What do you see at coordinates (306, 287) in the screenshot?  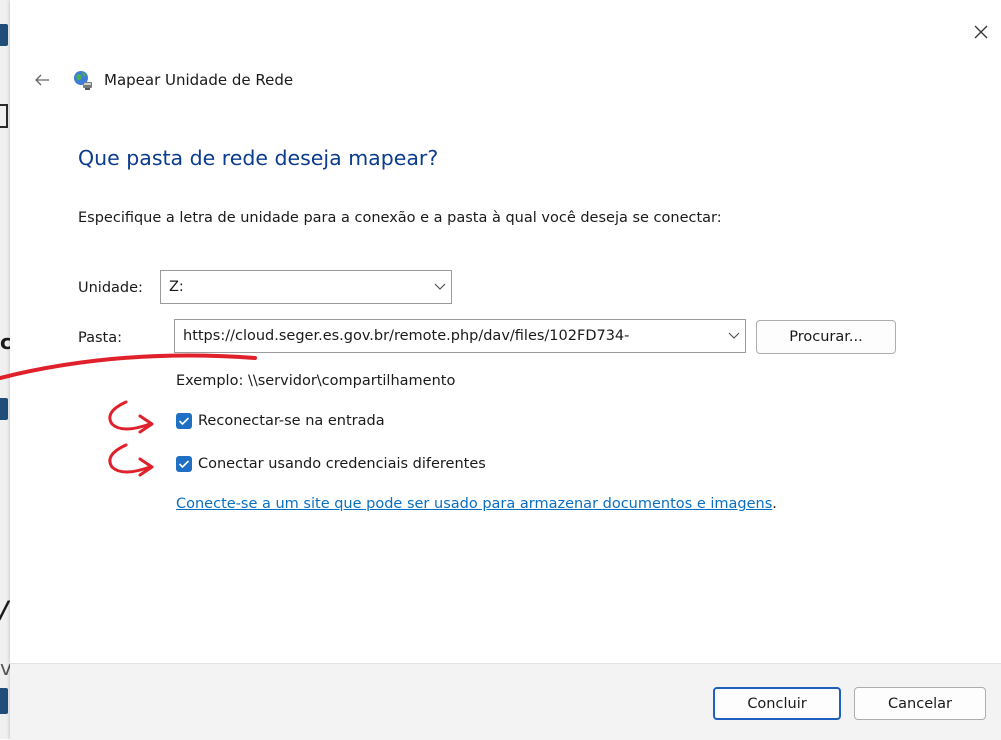 I see `drive-select: Z:` at bounding box center [306, 287].